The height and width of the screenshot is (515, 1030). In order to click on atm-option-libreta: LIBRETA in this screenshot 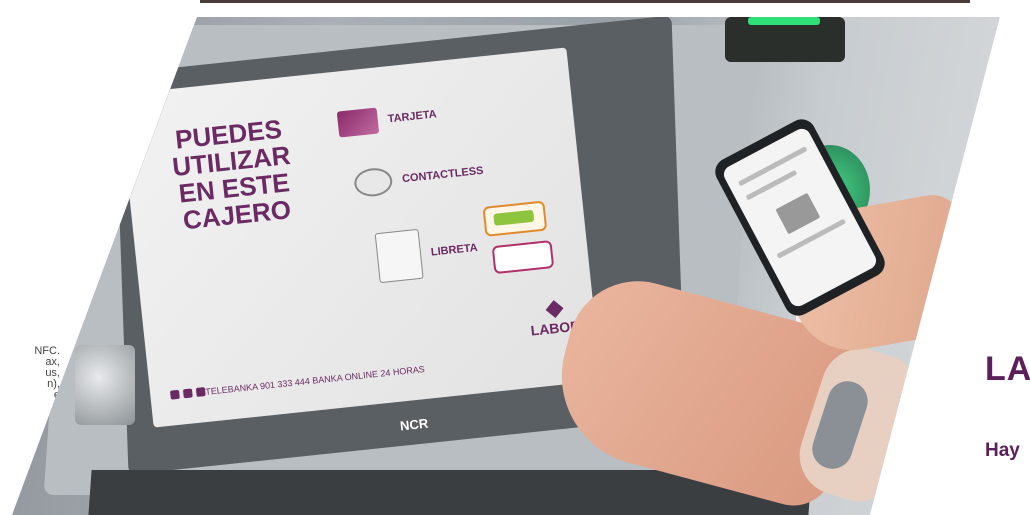, I will do `click(427, 253)`.